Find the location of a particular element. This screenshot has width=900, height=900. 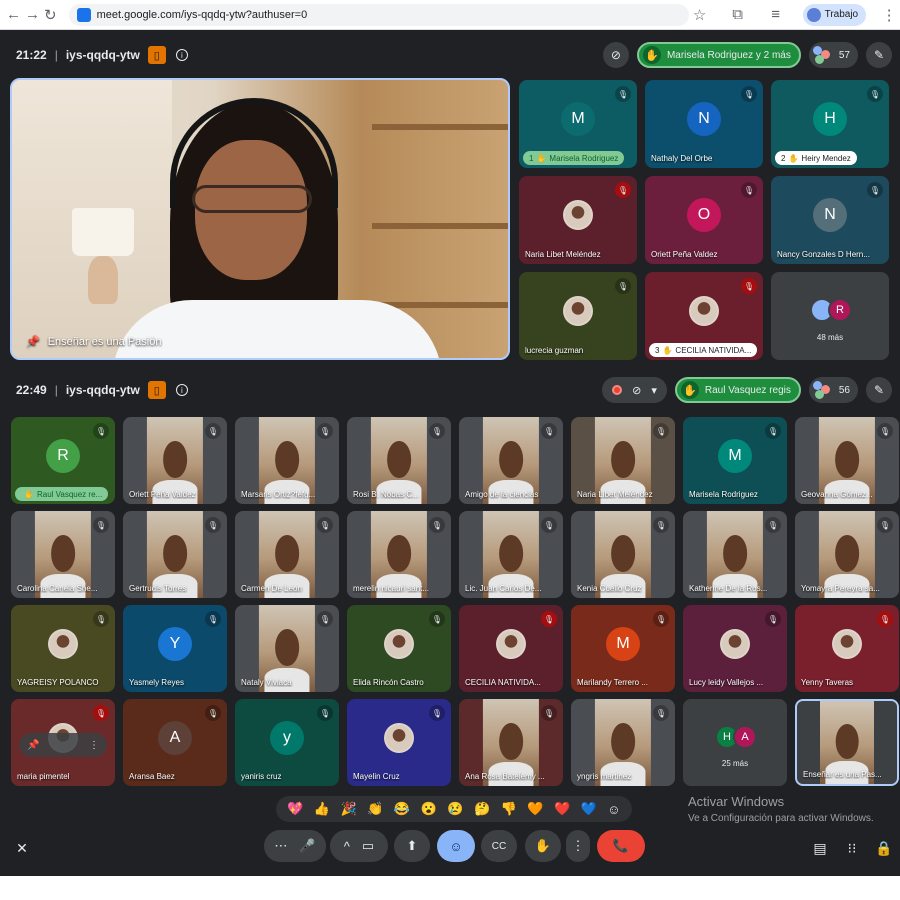

participant-tile: 🎙 yngris martinez is located at coordinates (623, 742).